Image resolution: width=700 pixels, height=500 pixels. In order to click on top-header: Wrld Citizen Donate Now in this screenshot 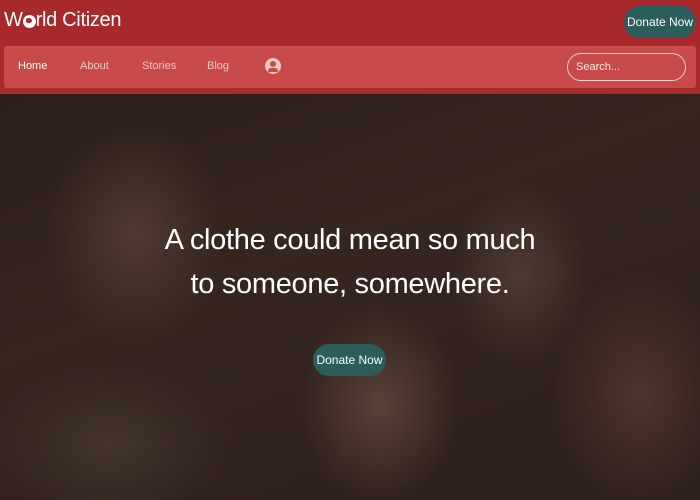, I will do `click(350, 22)`.